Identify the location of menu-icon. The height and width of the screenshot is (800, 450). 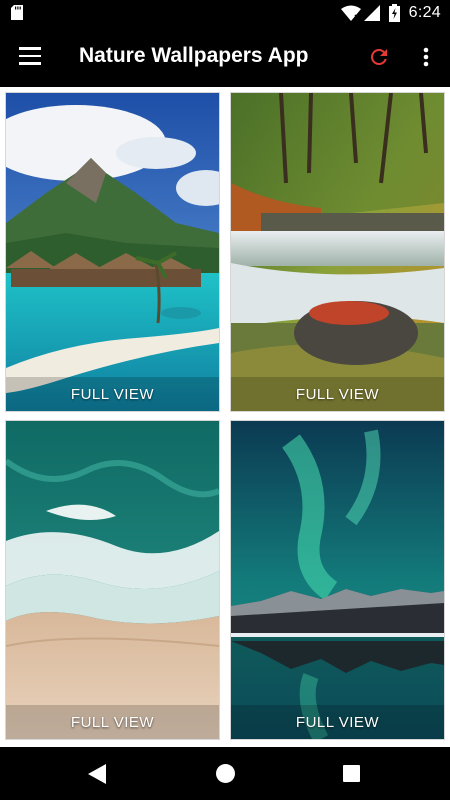
(30, 56).